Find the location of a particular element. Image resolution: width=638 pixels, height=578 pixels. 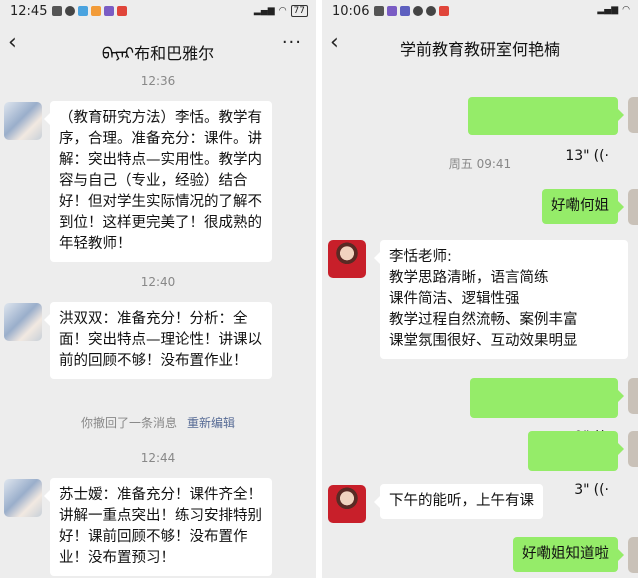

chat-header: ‹ ᠪᠠᠶᠠᠷ布和巴雅尔 ··· is located at coordinates (158, 46).